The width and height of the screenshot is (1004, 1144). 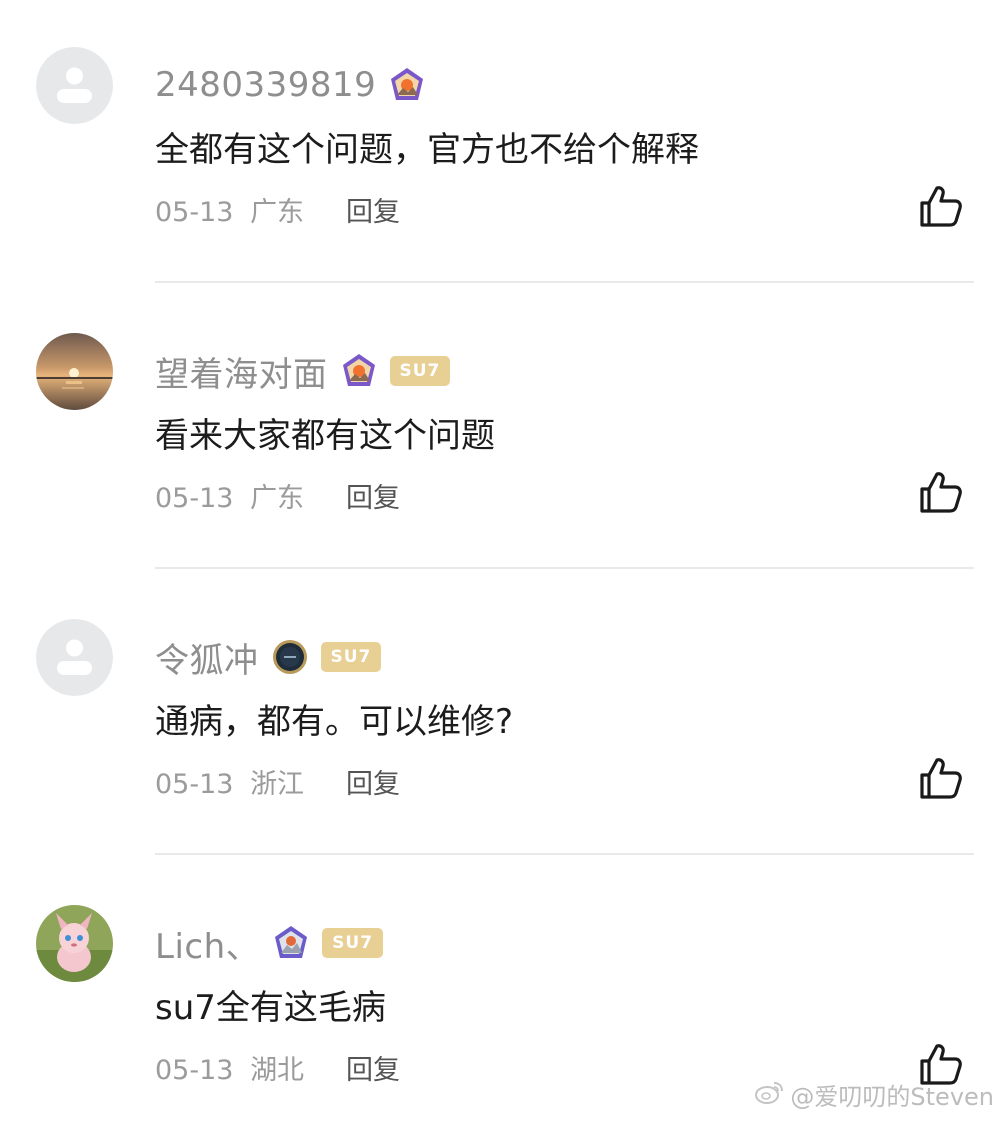 I want to click on username: Lich、, so click(x=207, y=943).